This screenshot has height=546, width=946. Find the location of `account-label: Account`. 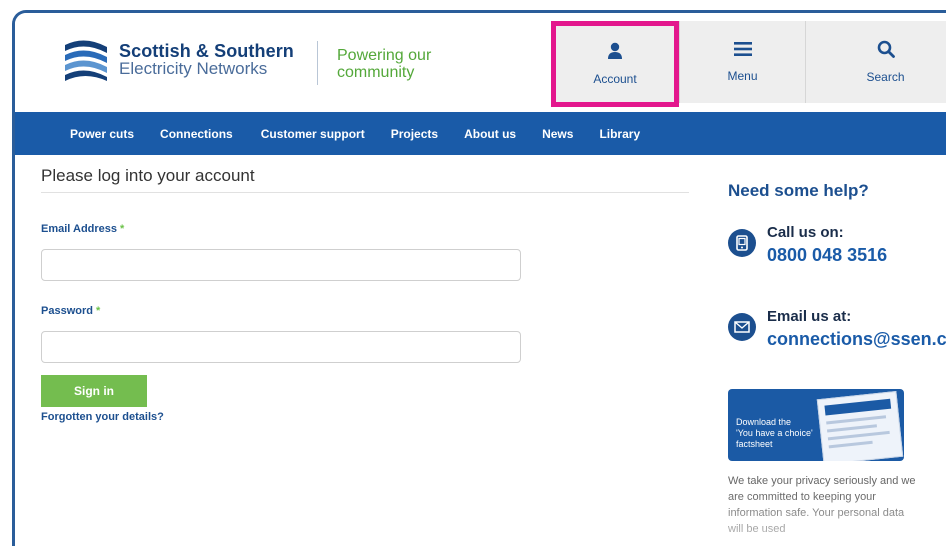

account-label: Account is located at coordinates (615, 79).